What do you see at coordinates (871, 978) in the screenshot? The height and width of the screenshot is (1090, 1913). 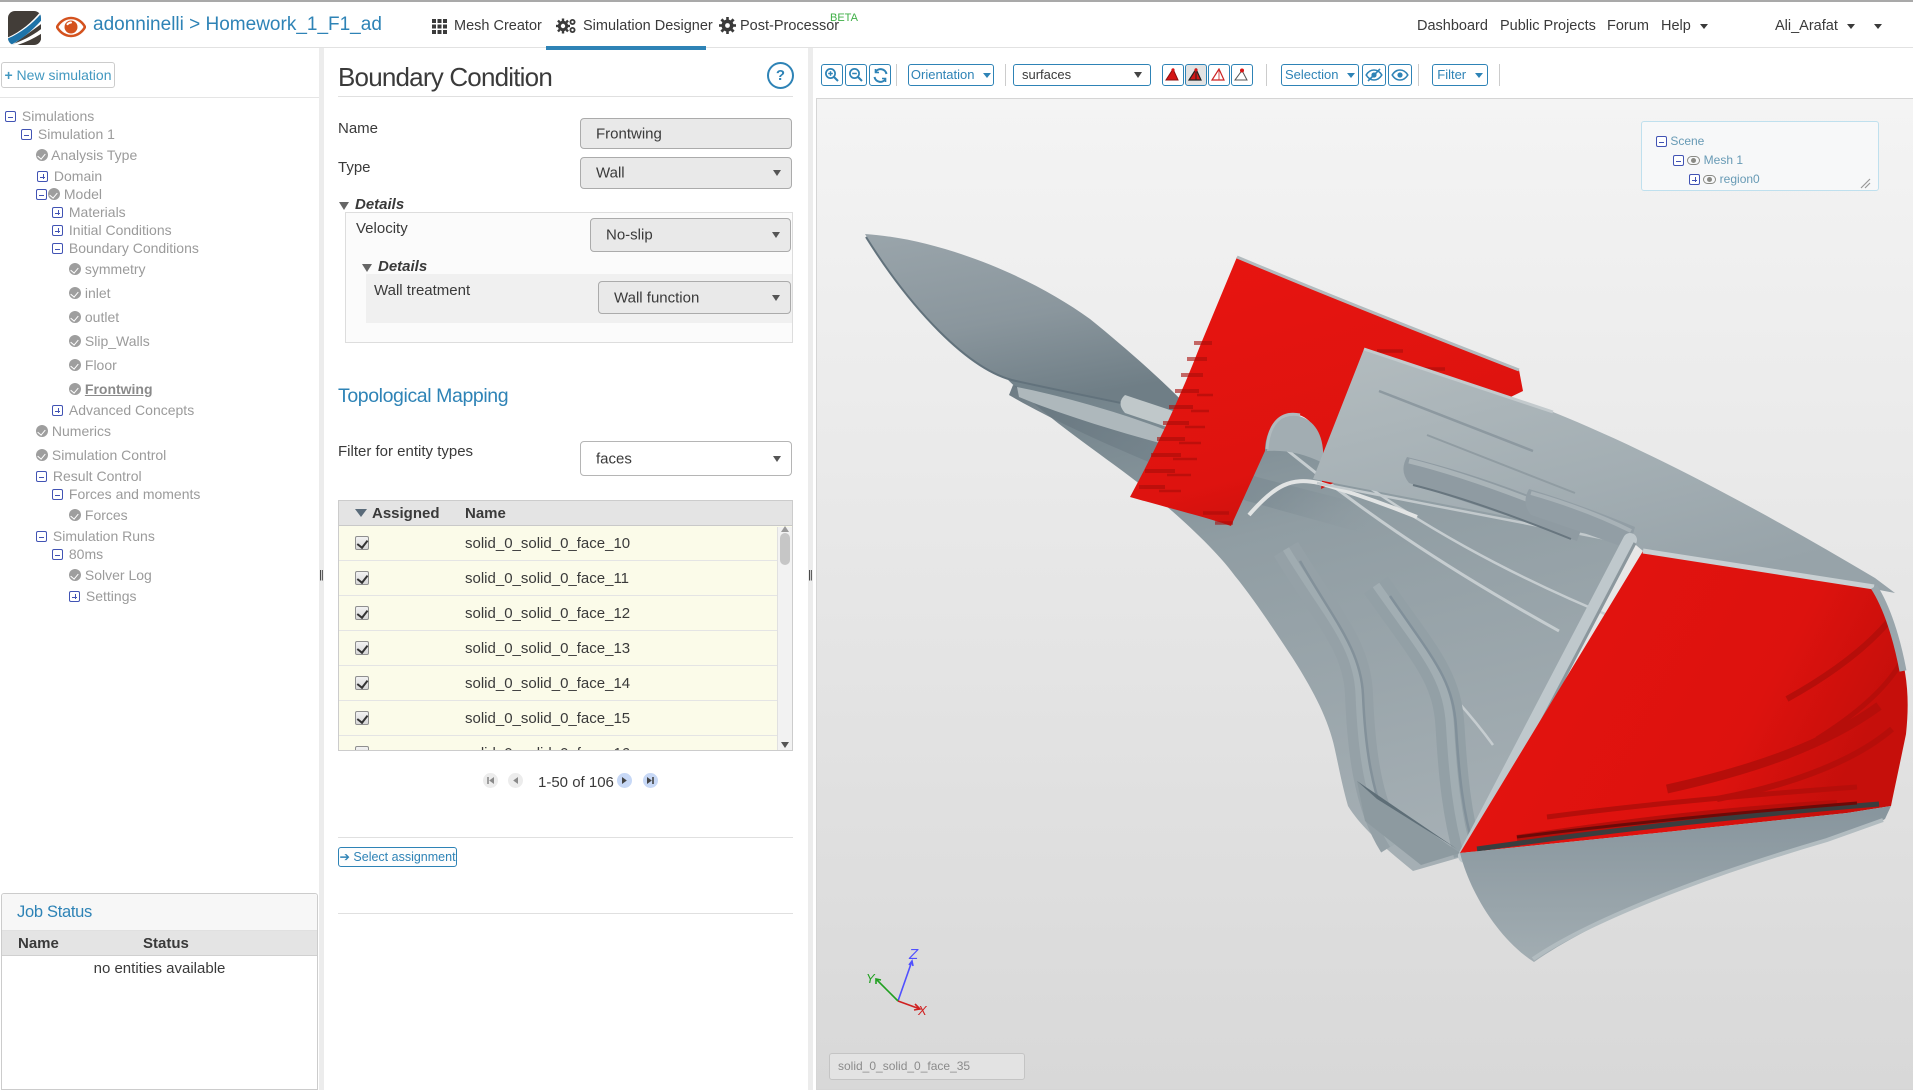 I see `svg-text: Y` at bounding box center [871, 978].